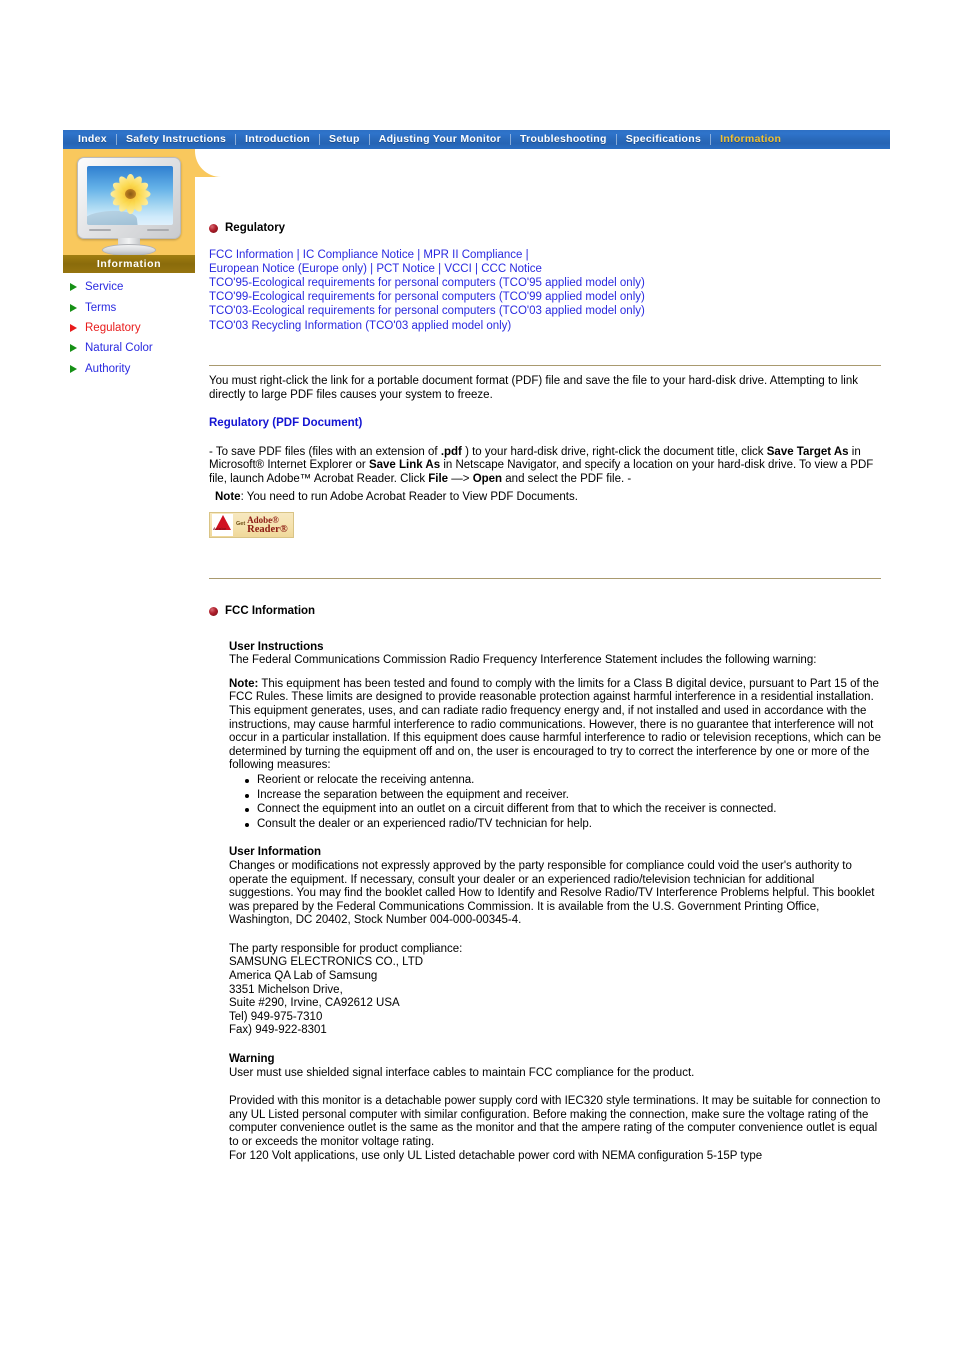 The image size is (954, 1351). Describe the element at coordinates (288, 269) in the screenshot. I see `link-european-notice: European Notice (Europe only)` at that location.